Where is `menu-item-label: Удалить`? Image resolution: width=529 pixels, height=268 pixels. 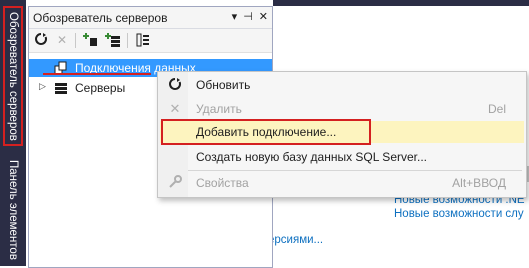 menu-item-label: Удалить is located at coordinates (219, 109).